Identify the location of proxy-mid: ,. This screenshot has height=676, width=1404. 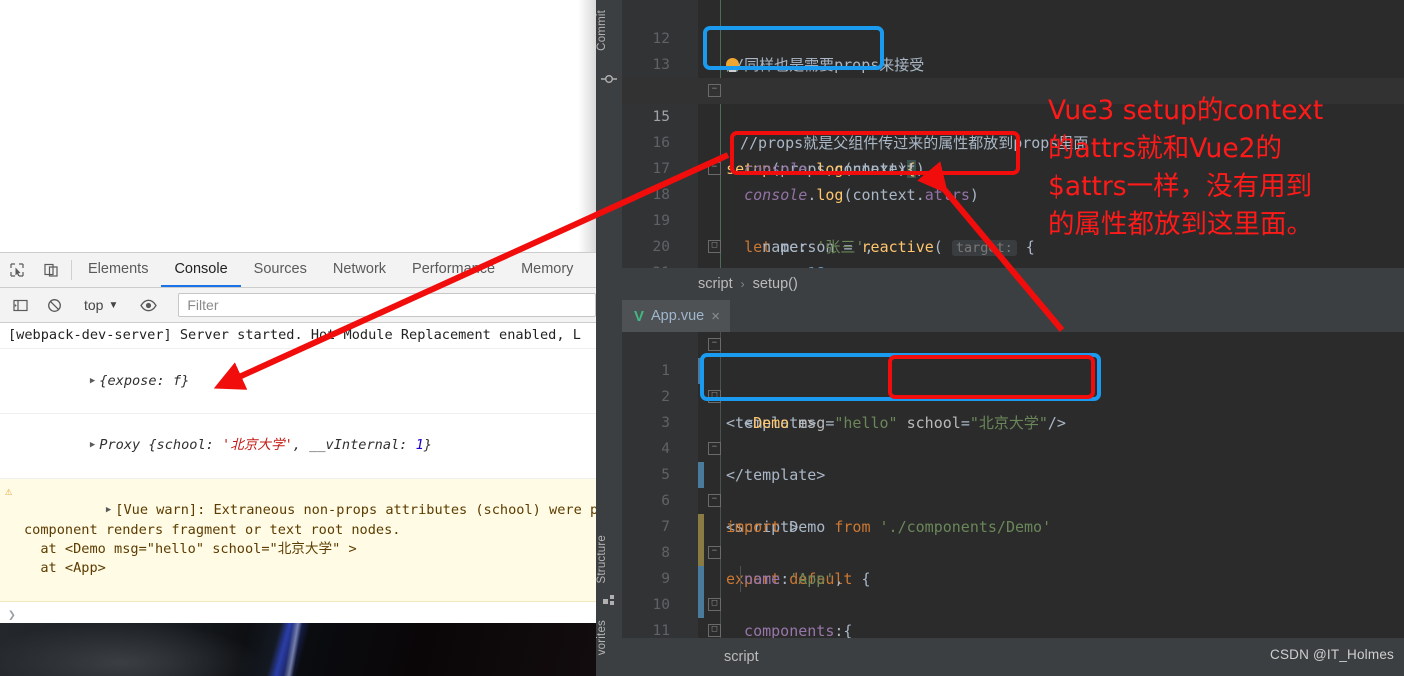
(301, 445).